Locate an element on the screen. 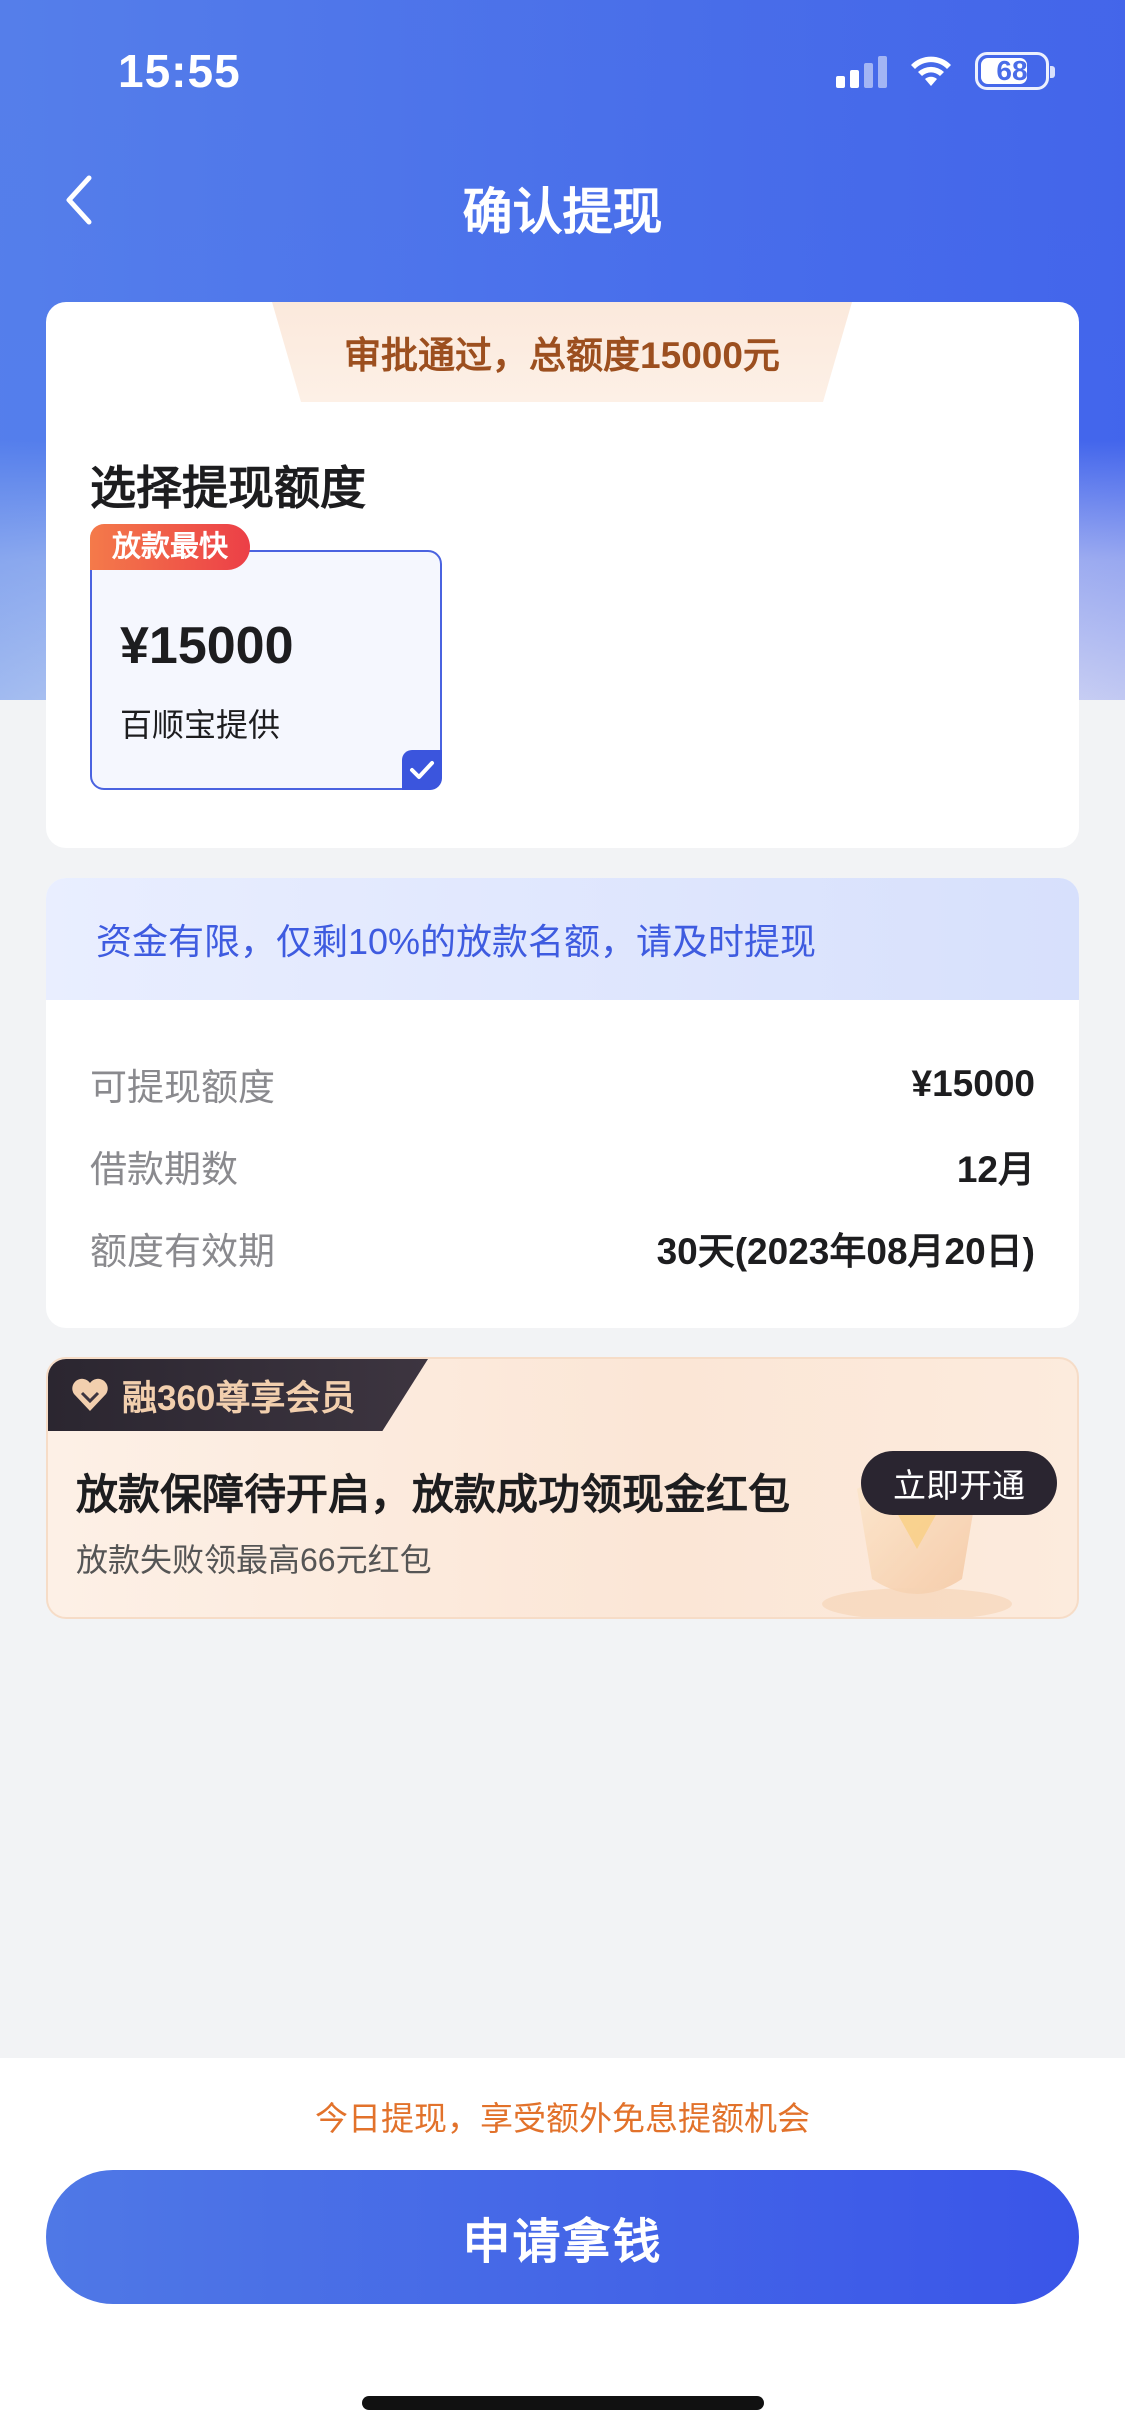  wifi-icon is located at coordinates (931, 71).